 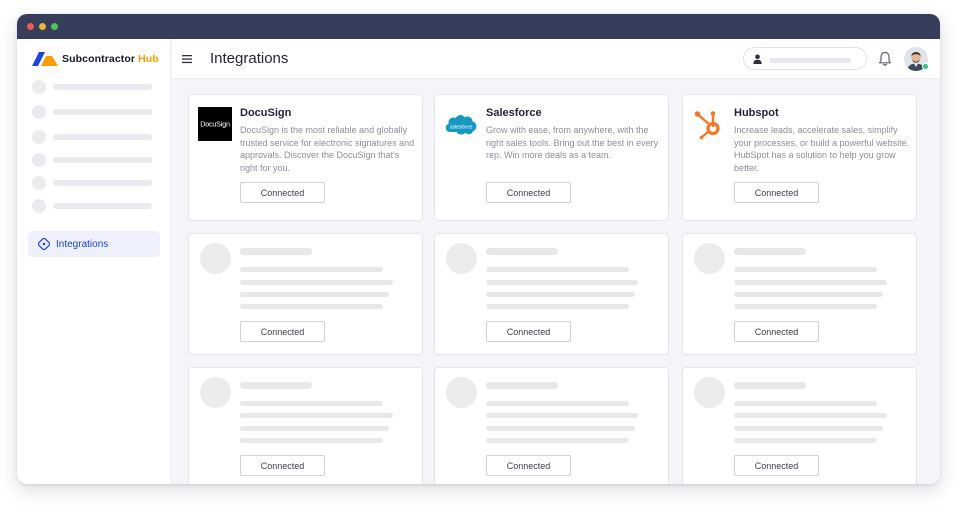 I want to click on window-maximize-dot, so click(x=54, y=26).